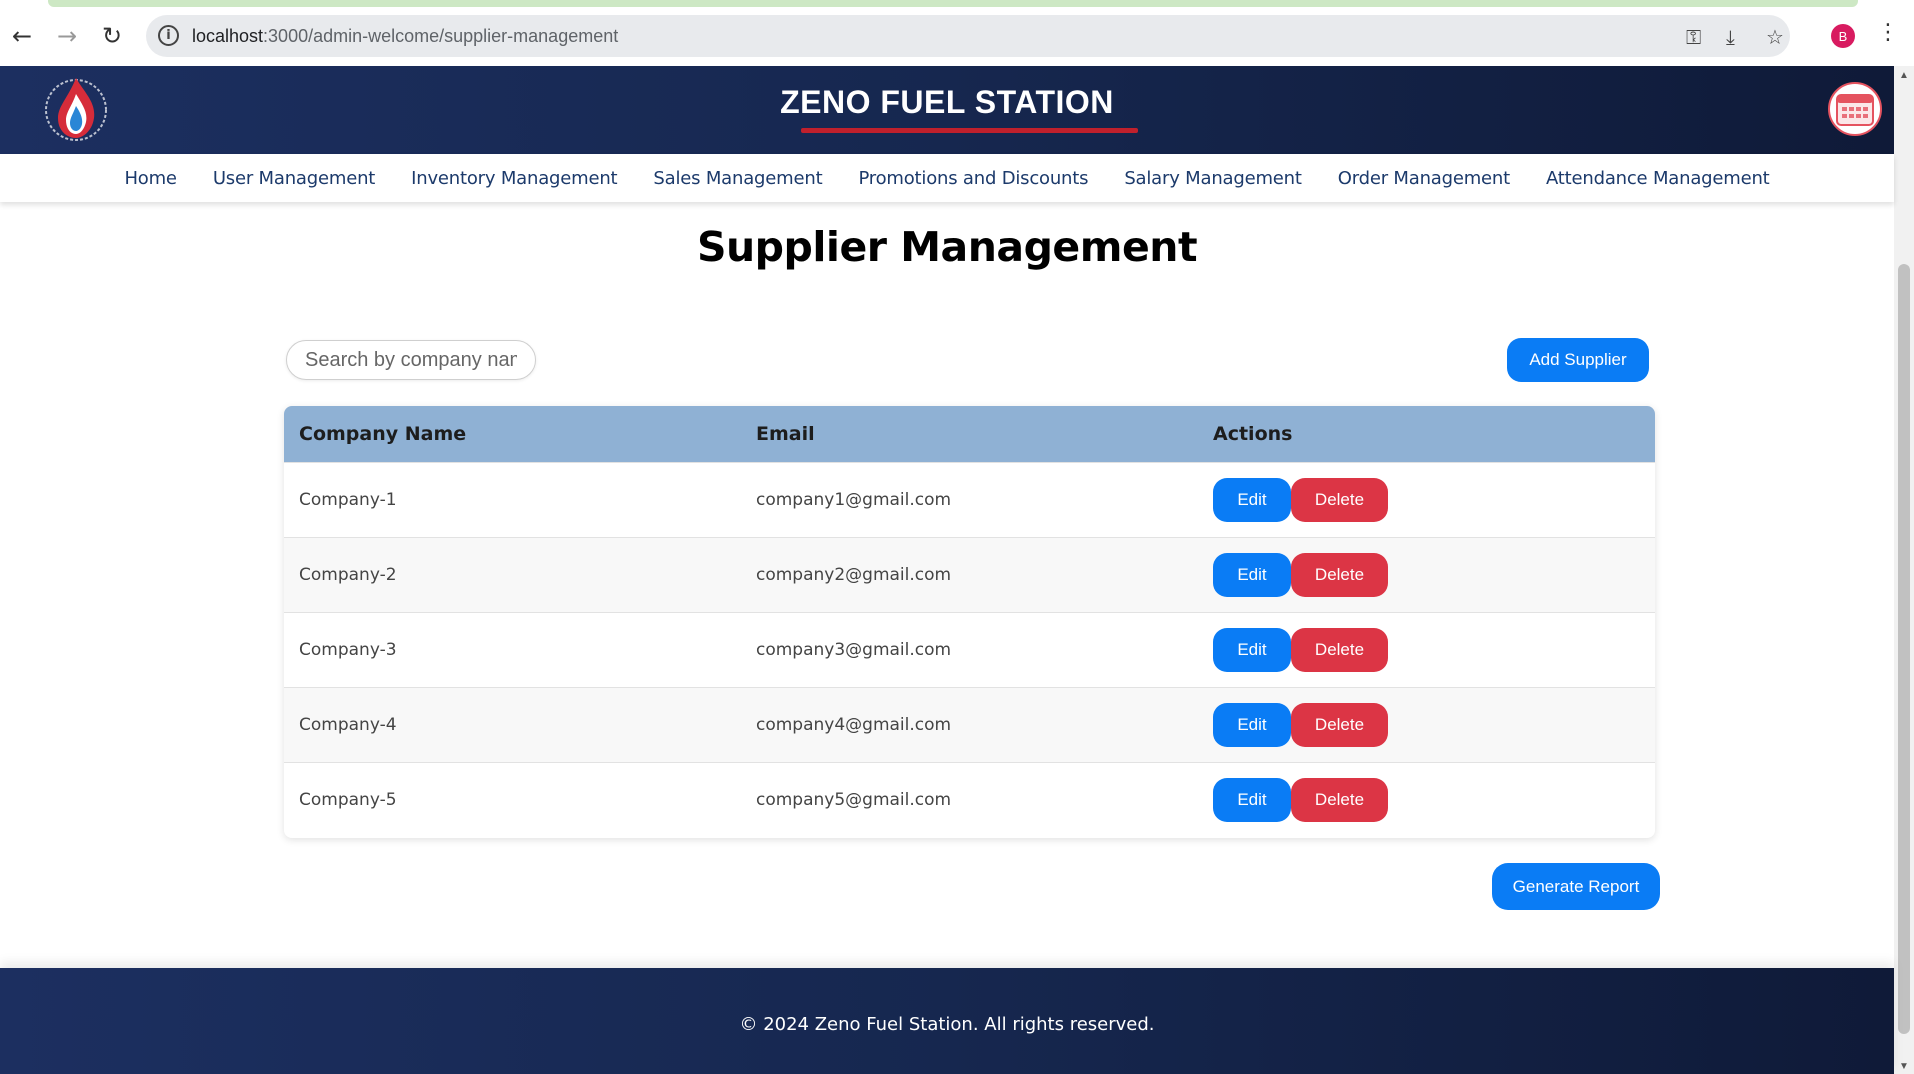  Describe the element at coordinates (514, 178) in the screenshot. I see `nav-inventory-management: Inventory Management` at that location.